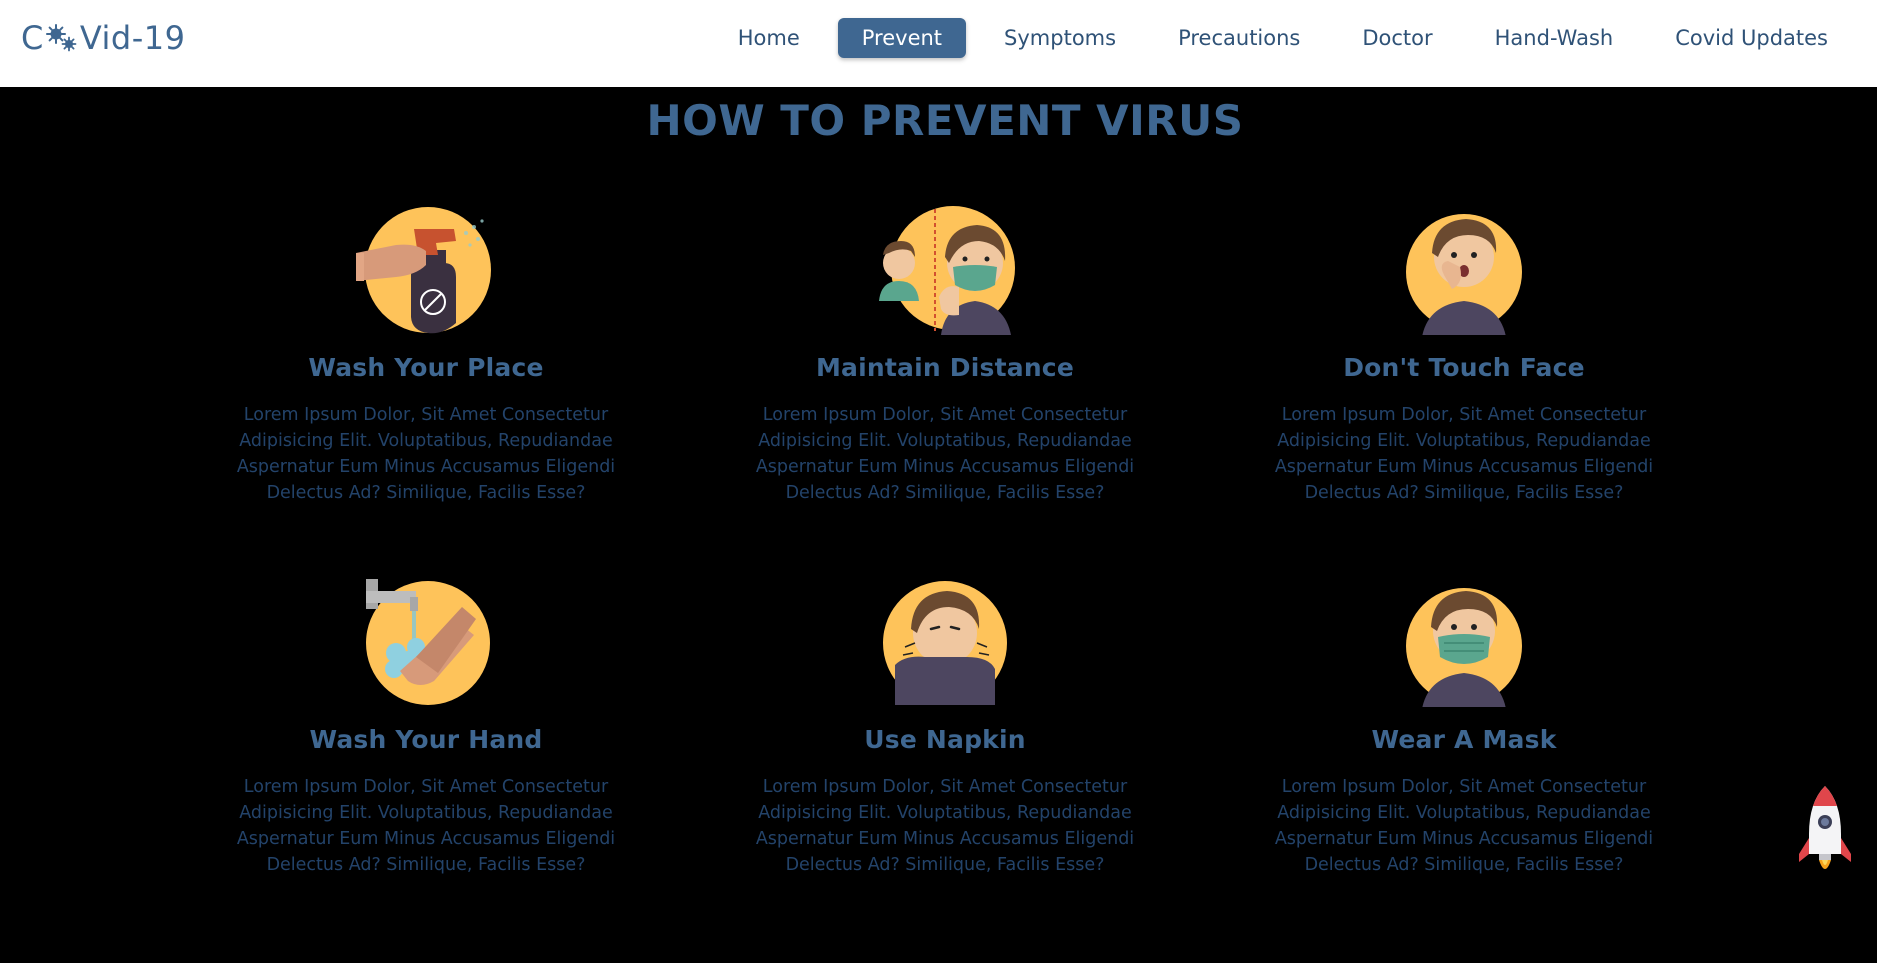  Describe the element at coordinates (1397, 38) in the screenshot. I see `nav-doctor: Doctor` at that location.